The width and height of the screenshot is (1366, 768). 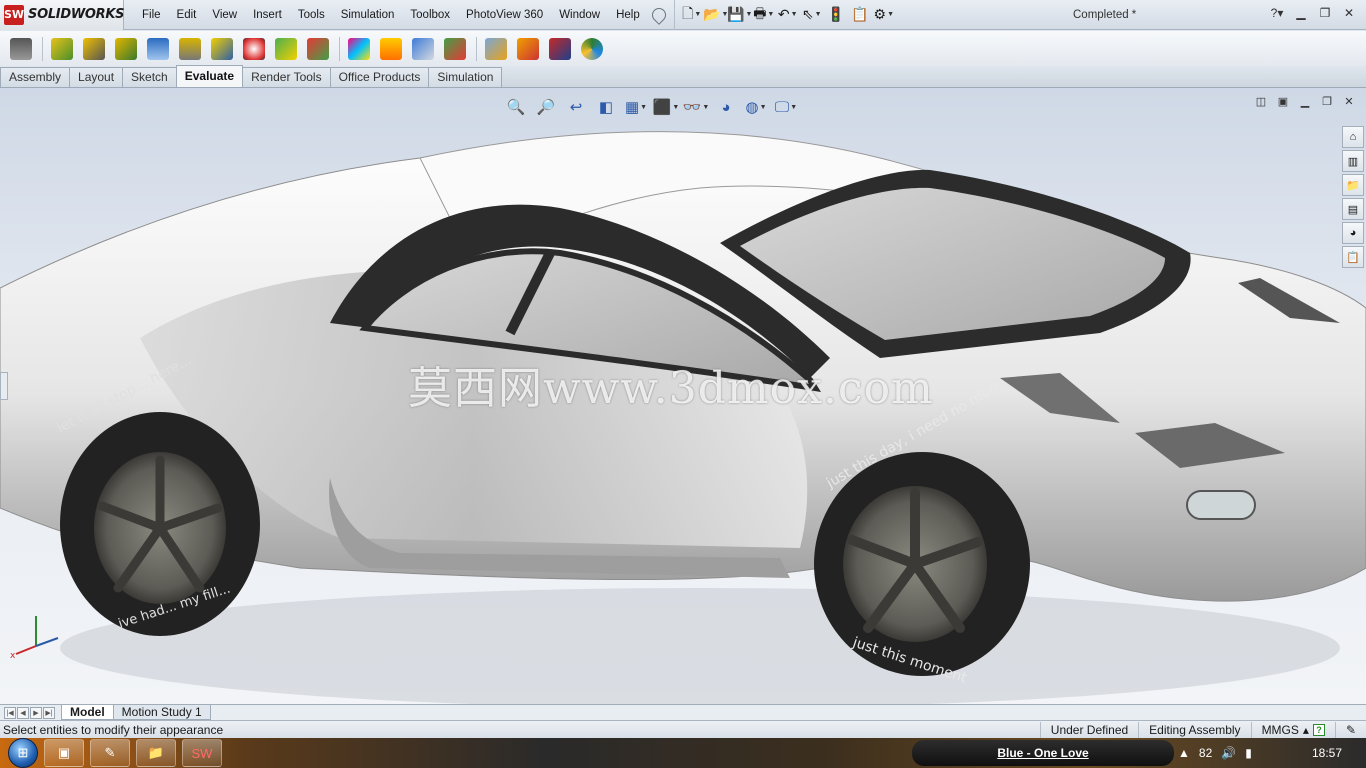 What do you see at coordinates (1305, 729) in the screenshot?
I see `units-caret-icon: ▴` at bounding box center [1305, 729].